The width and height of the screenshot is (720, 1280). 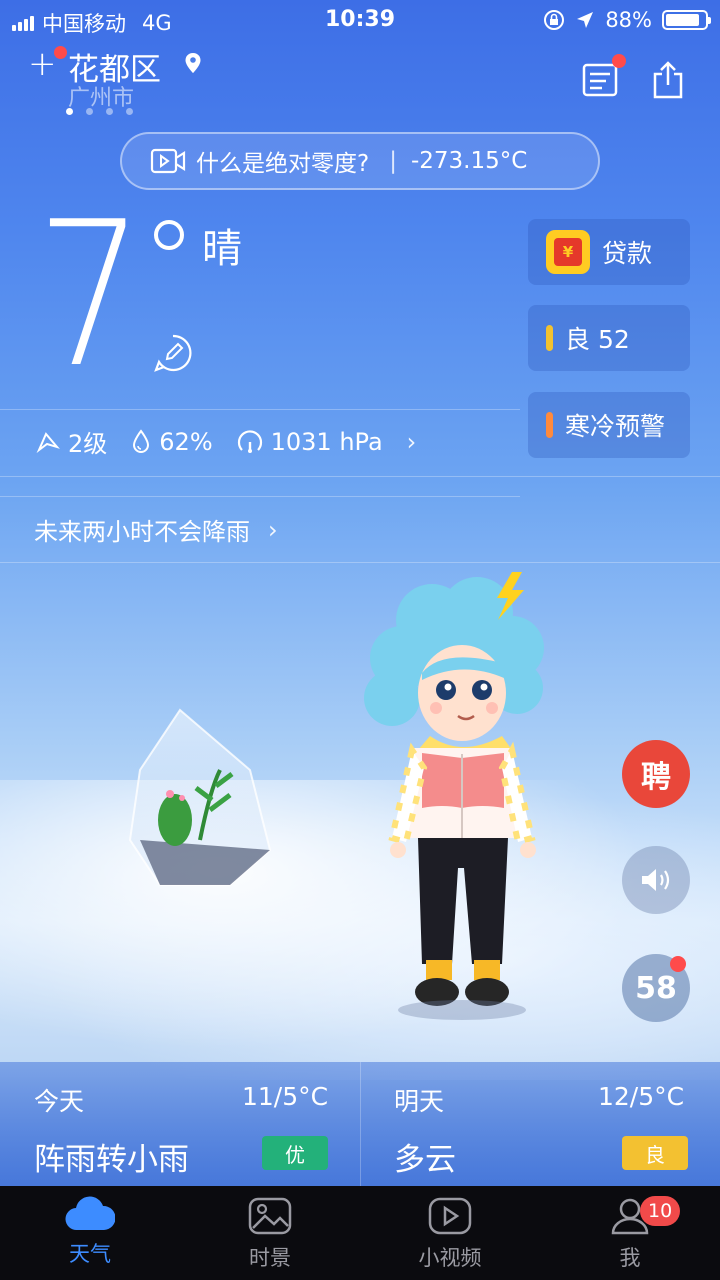 I want to click on tab-label: 时景, so click(x=270, y=1258).